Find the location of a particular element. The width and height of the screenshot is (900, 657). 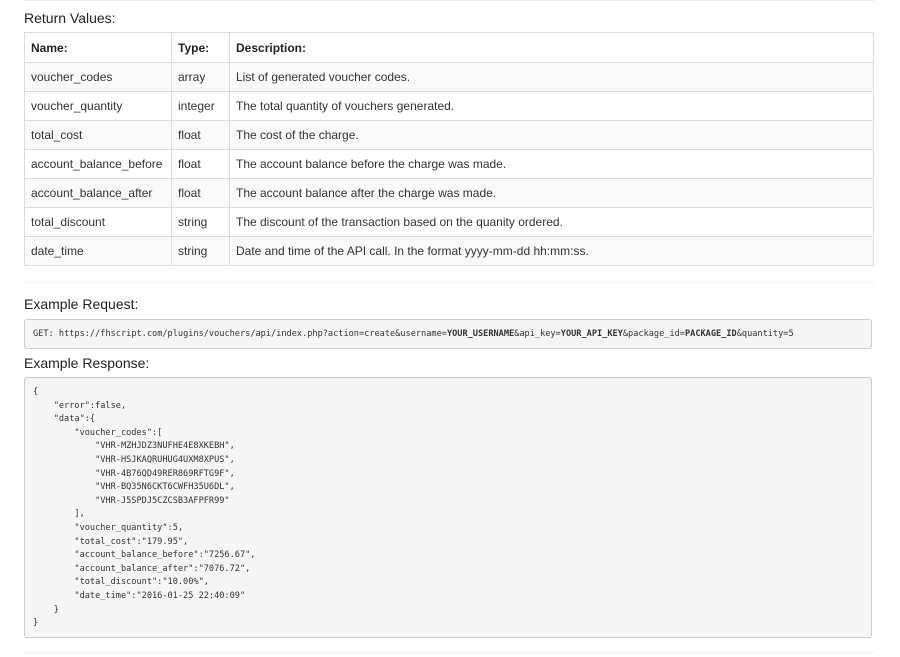

username-placeholder: YOUR_USERNAME is located at coordinates (480, 334).